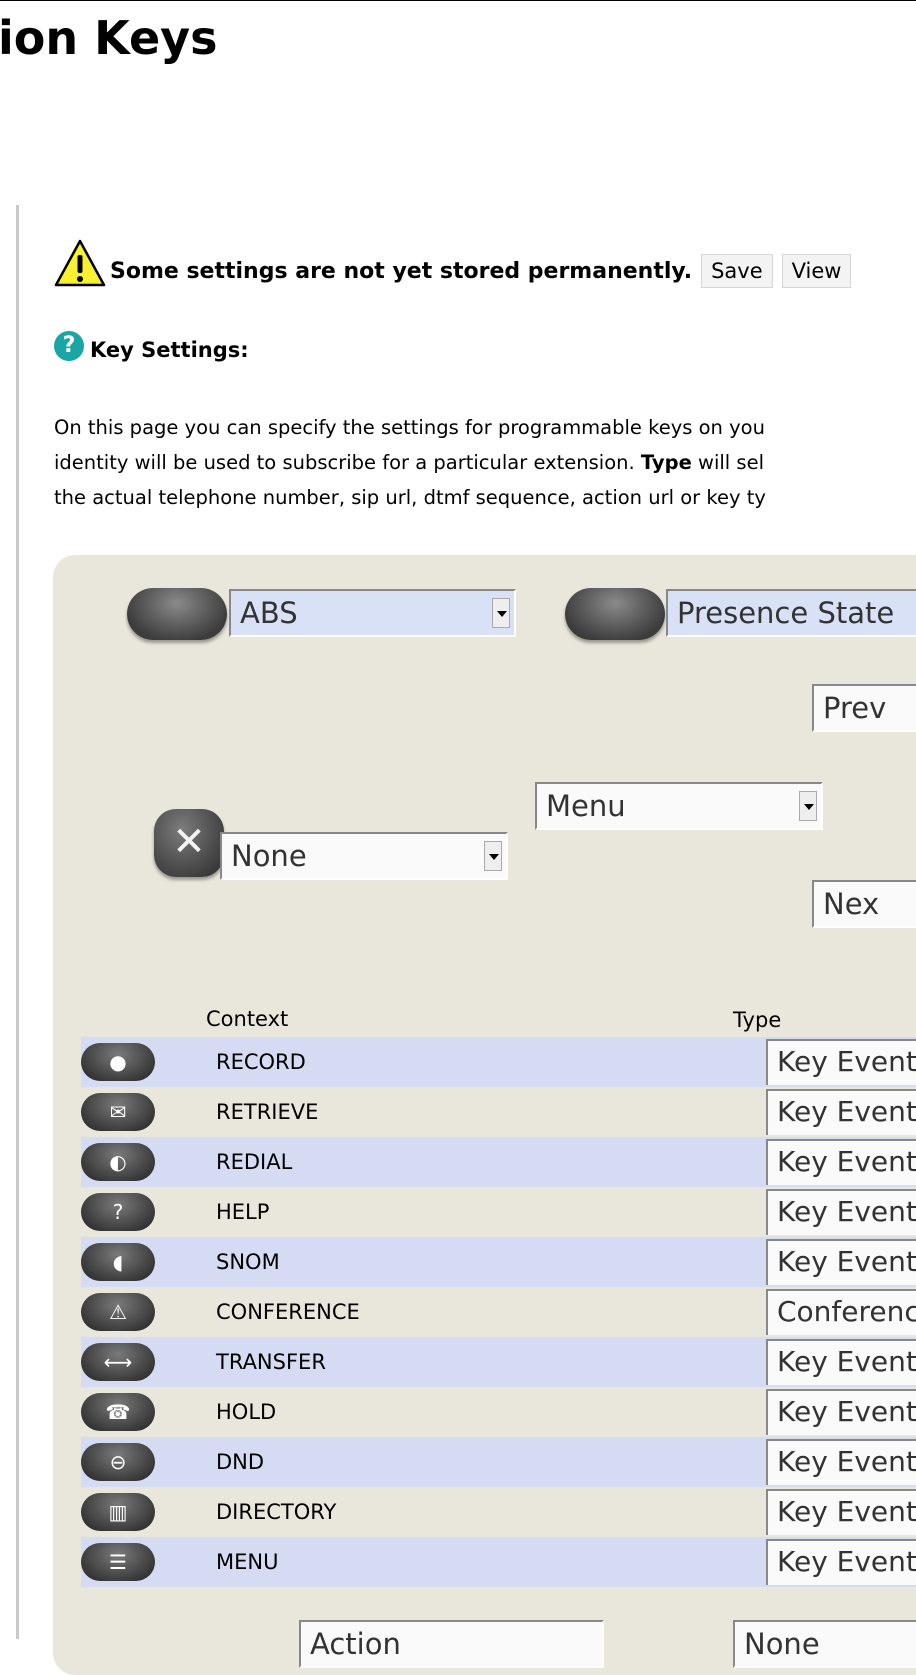  Describe the element at coordinates (498, 1512) in the screenshot. I see `table-row: ▥ DIRECTORY Key Event` at that location.